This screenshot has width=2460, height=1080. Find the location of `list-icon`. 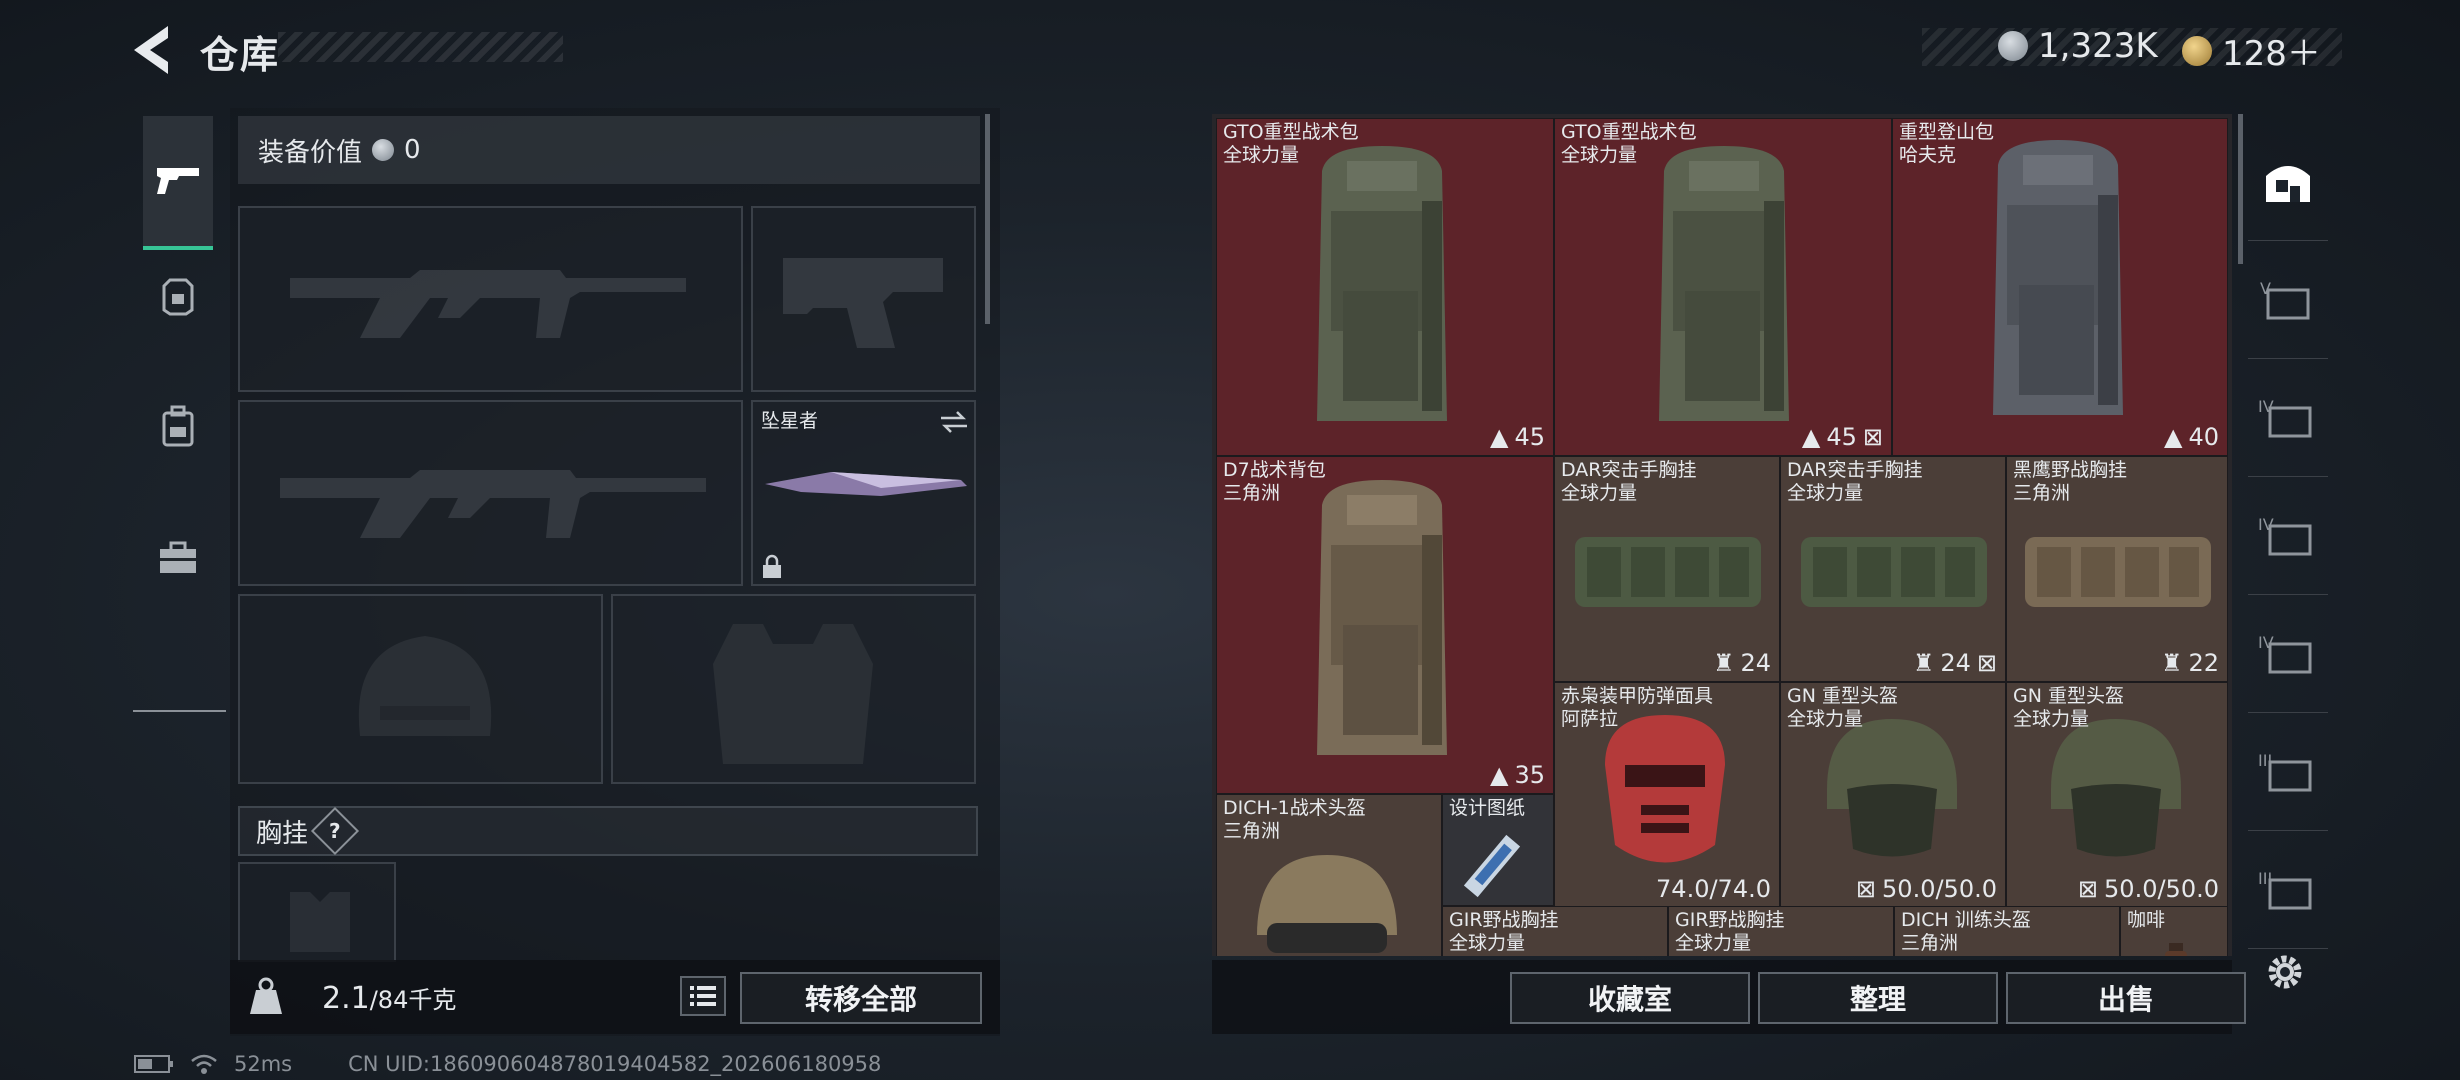

list-icon is located at coordinates (703, 996).